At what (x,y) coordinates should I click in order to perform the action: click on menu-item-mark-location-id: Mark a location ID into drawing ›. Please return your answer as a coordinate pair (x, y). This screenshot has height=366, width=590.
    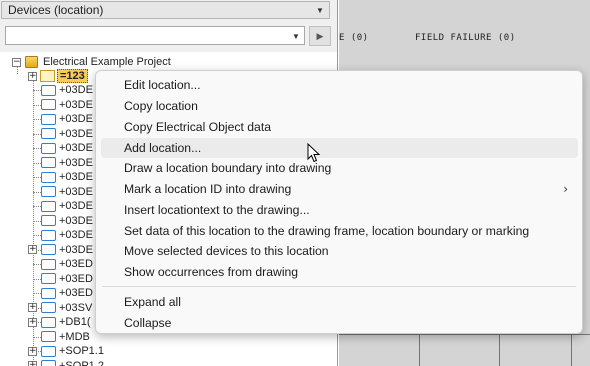
    Looking at the image, I should click on (339, 189).